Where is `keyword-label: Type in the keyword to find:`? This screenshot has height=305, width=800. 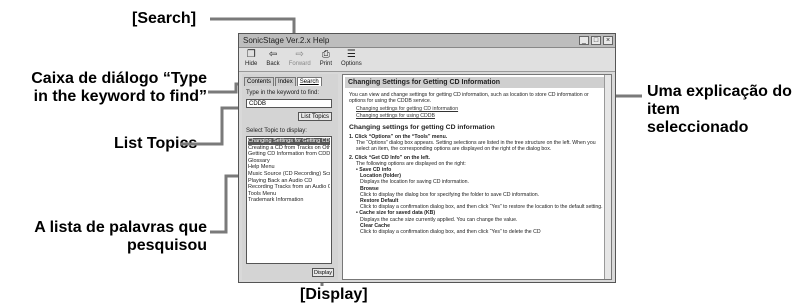
keyword-label: Type in the keyword to find: is located at coordinates (283, 93).